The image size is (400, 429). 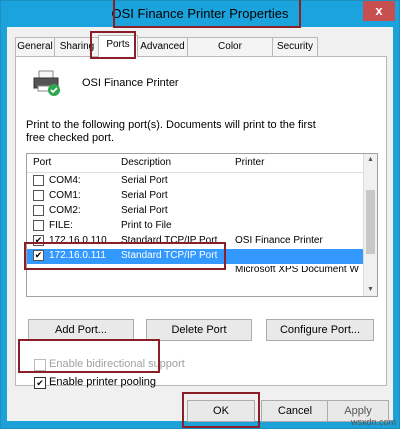 What do you see at coordinates (295, 46) in the screenshot?
I see `tab-security: Security` at bounding box center [295, 46].